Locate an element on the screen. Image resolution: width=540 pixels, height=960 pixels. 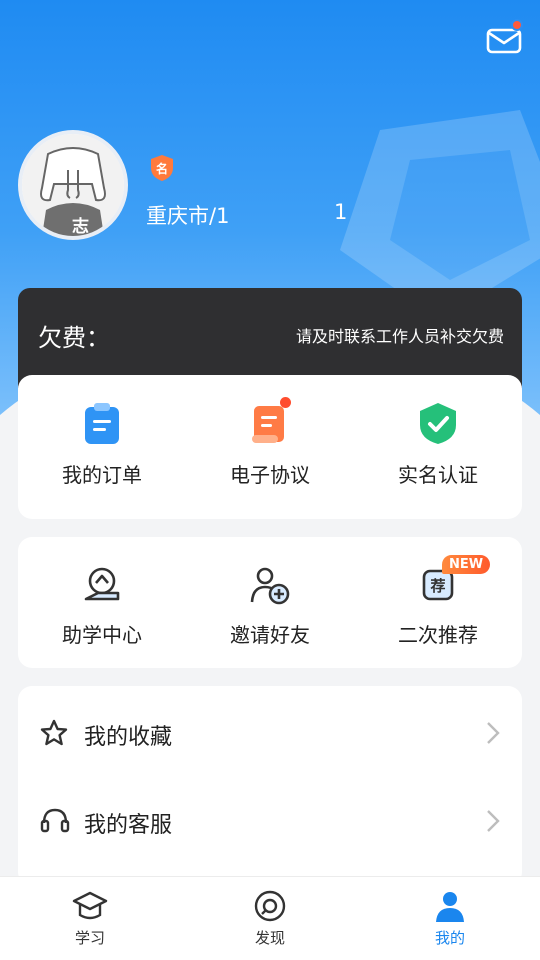
agreement-notice-dot is located at coordinates (285, 402).